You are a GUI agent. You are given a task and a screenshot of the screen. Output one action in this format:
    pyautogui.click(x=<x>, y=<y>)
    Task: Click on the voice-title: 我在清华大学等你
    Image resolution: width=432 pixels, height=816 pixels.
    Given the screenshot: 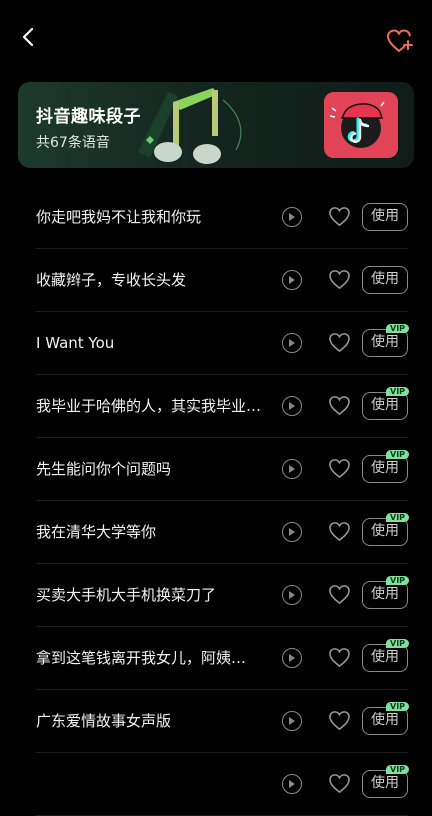 What is the action you would take?
    pyautogui.click(x=96, y=532)
    